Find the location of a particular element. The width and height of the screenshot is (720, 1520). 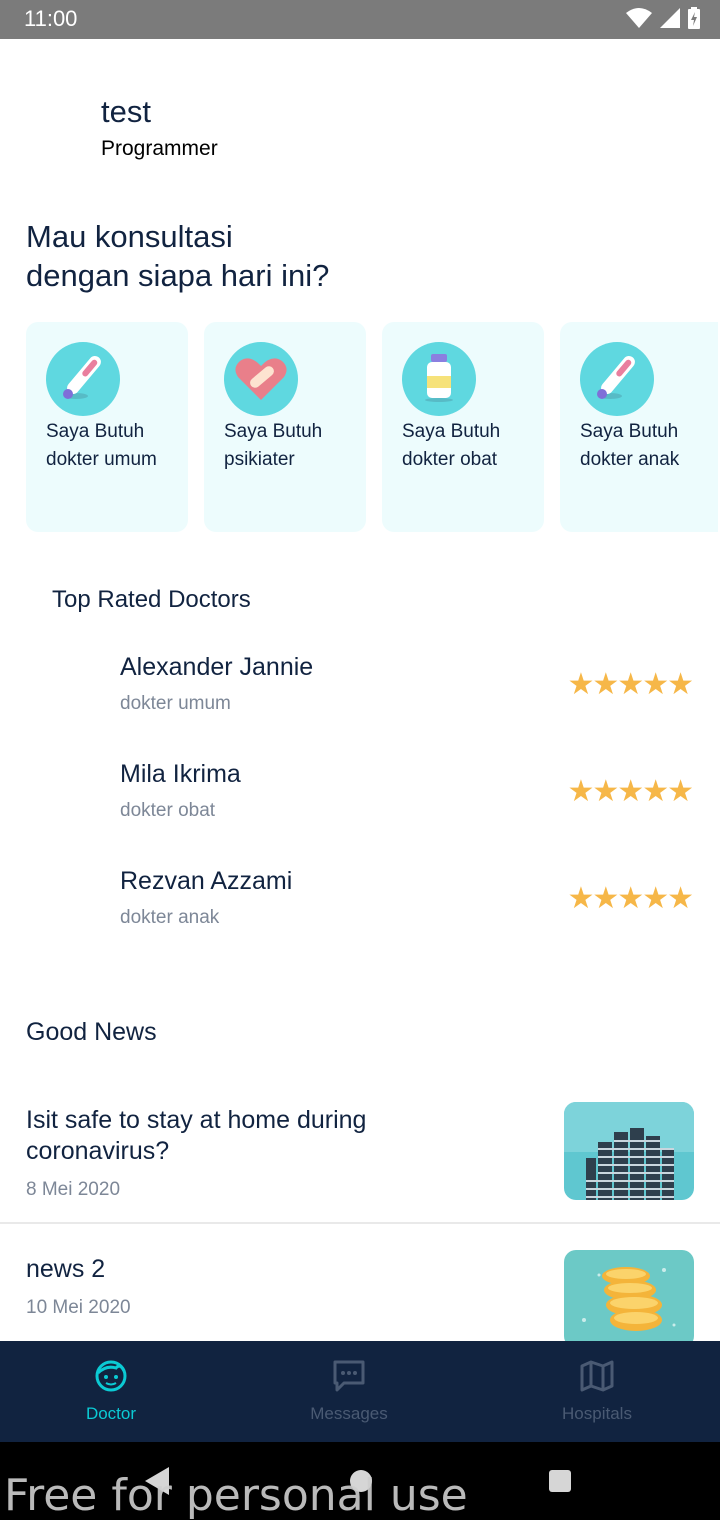

doctor-item: Rezvan Azzami dokter anak ★★★★★ is located at coordinates (360, 912).